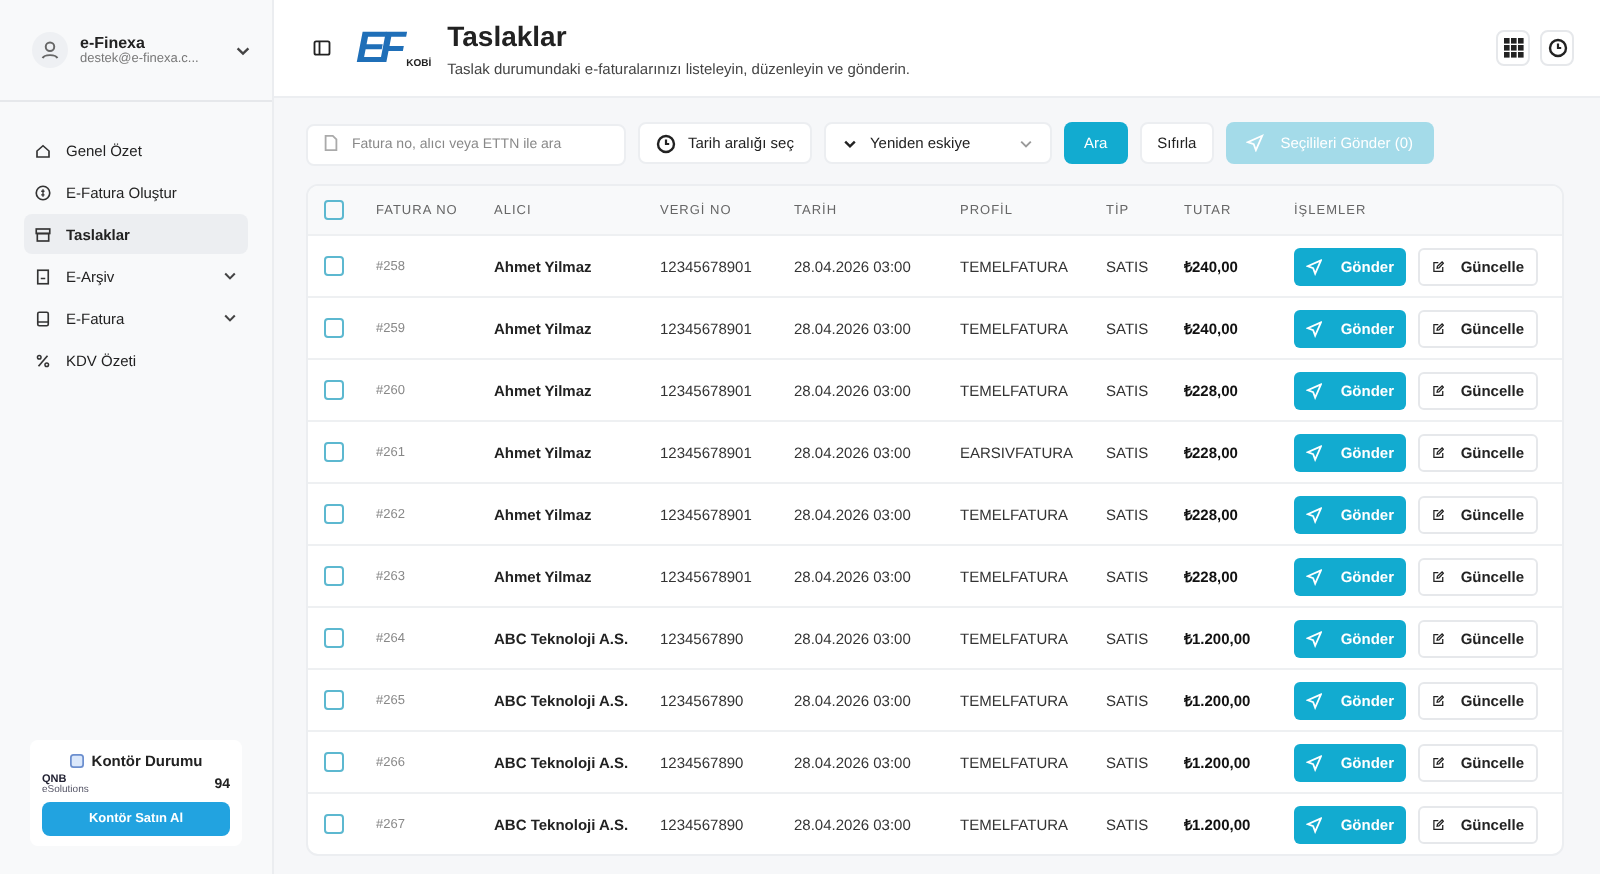 The width and height of the screenshot is (1600, 874). Describe the element at coordinates (43, 360) in the screenshot. I see `percent-icon` at that location.